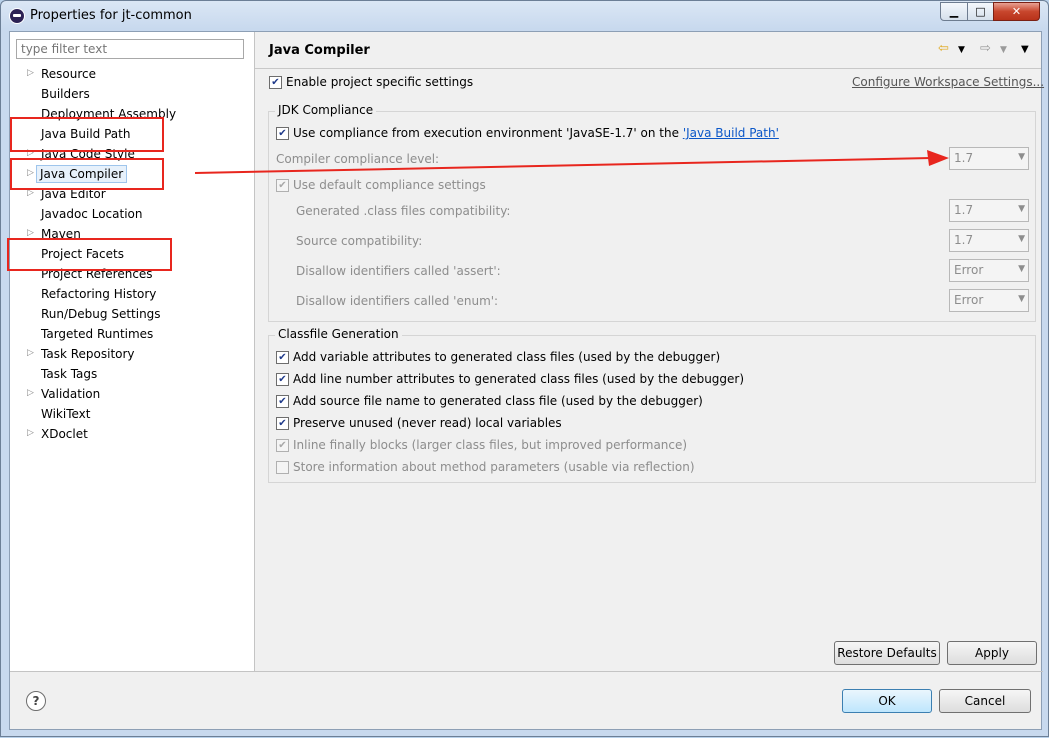 This screenshot has width=1049, height=738. What do you see at coordinates (938, 158) in the screenshot?
I see `arrow-head` at bounding box center [938, 158].